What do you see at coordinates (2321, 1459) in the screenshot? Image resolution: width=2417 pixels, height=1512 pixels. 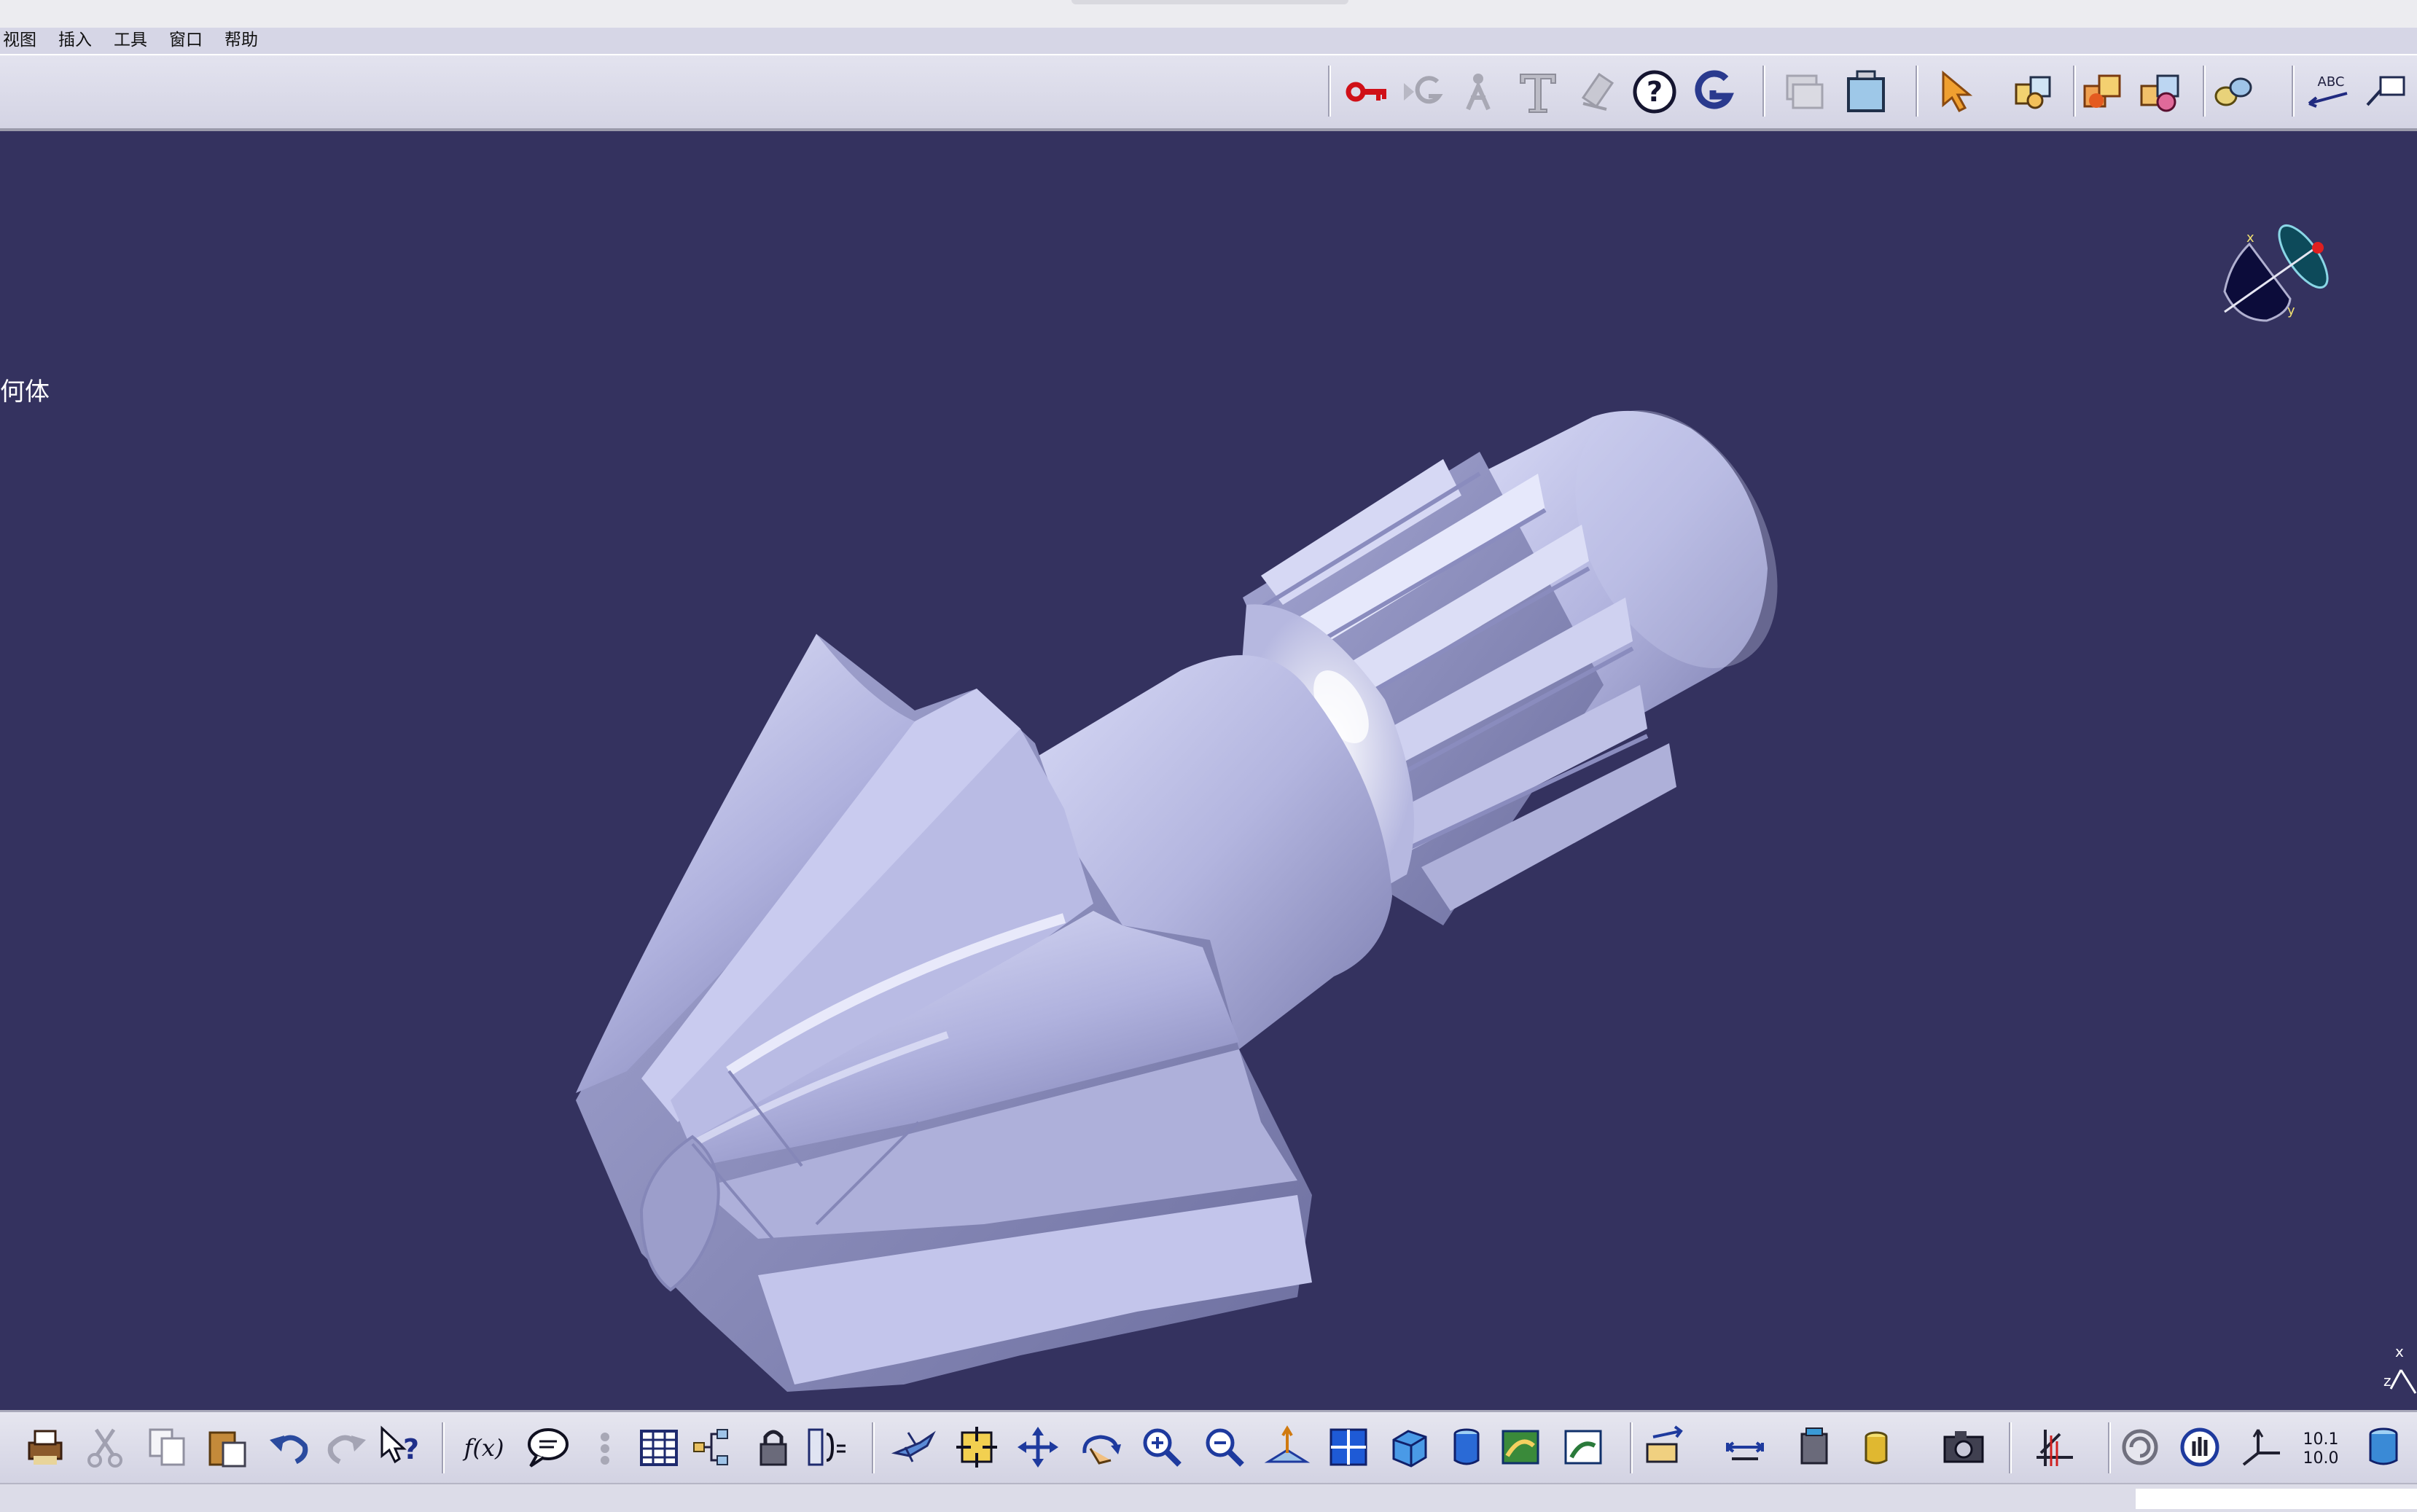 I see `svg-text: 10.0` at bounding box center [2321, 1459].